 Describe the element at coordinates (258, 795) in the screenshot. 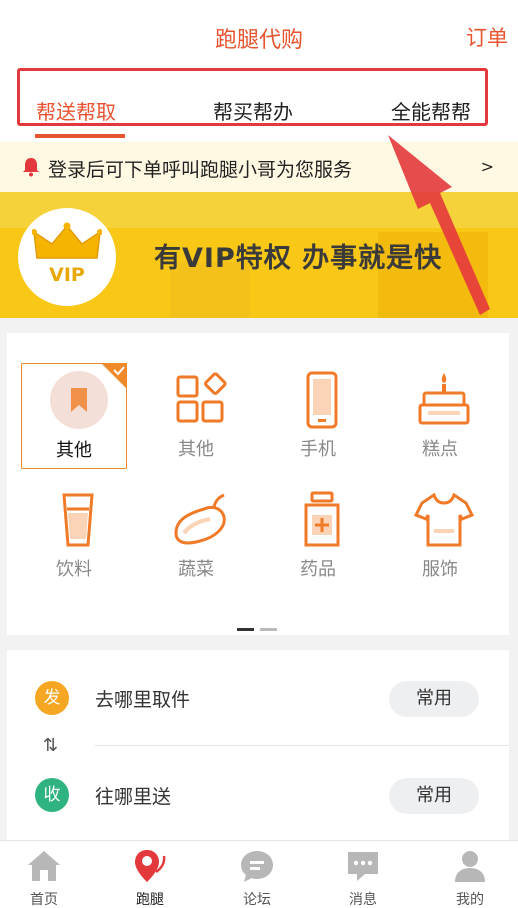

I see `dropoff-address-row: 收 往哪里送 常用` at that location.